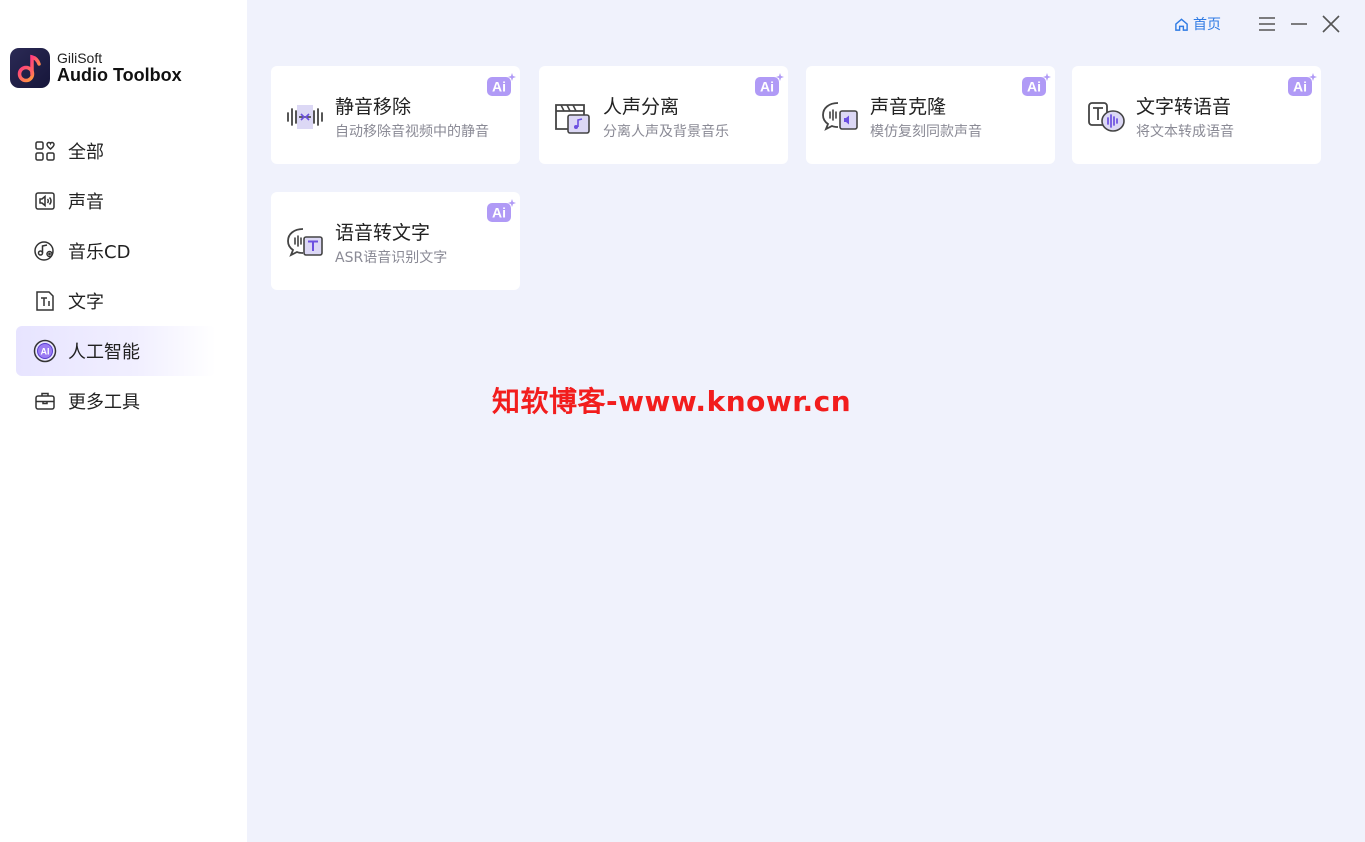  I want to click on brand-small-text: GiliSoft, so click(80, 58).